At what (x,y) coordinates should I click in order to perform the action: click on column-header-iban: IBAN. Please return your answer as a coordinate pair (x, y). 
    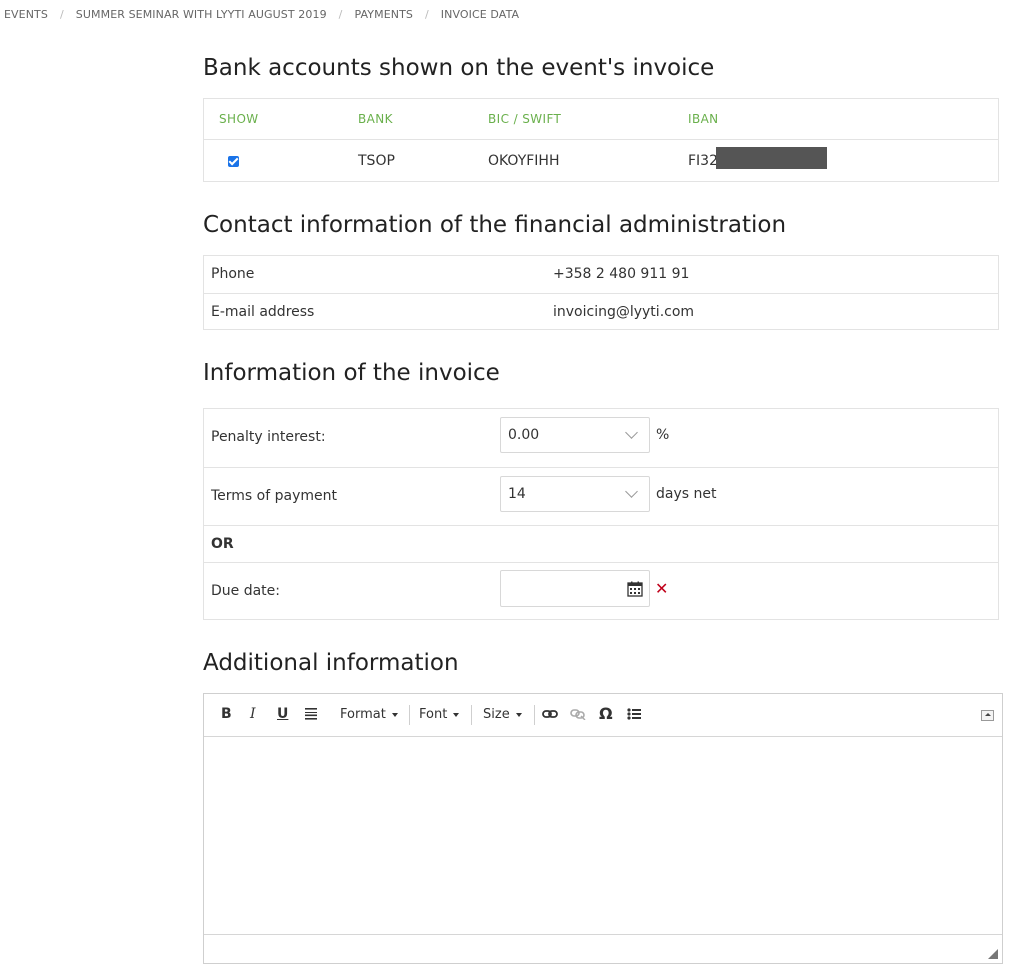
    Looking at the image, I should click on (703, 119).